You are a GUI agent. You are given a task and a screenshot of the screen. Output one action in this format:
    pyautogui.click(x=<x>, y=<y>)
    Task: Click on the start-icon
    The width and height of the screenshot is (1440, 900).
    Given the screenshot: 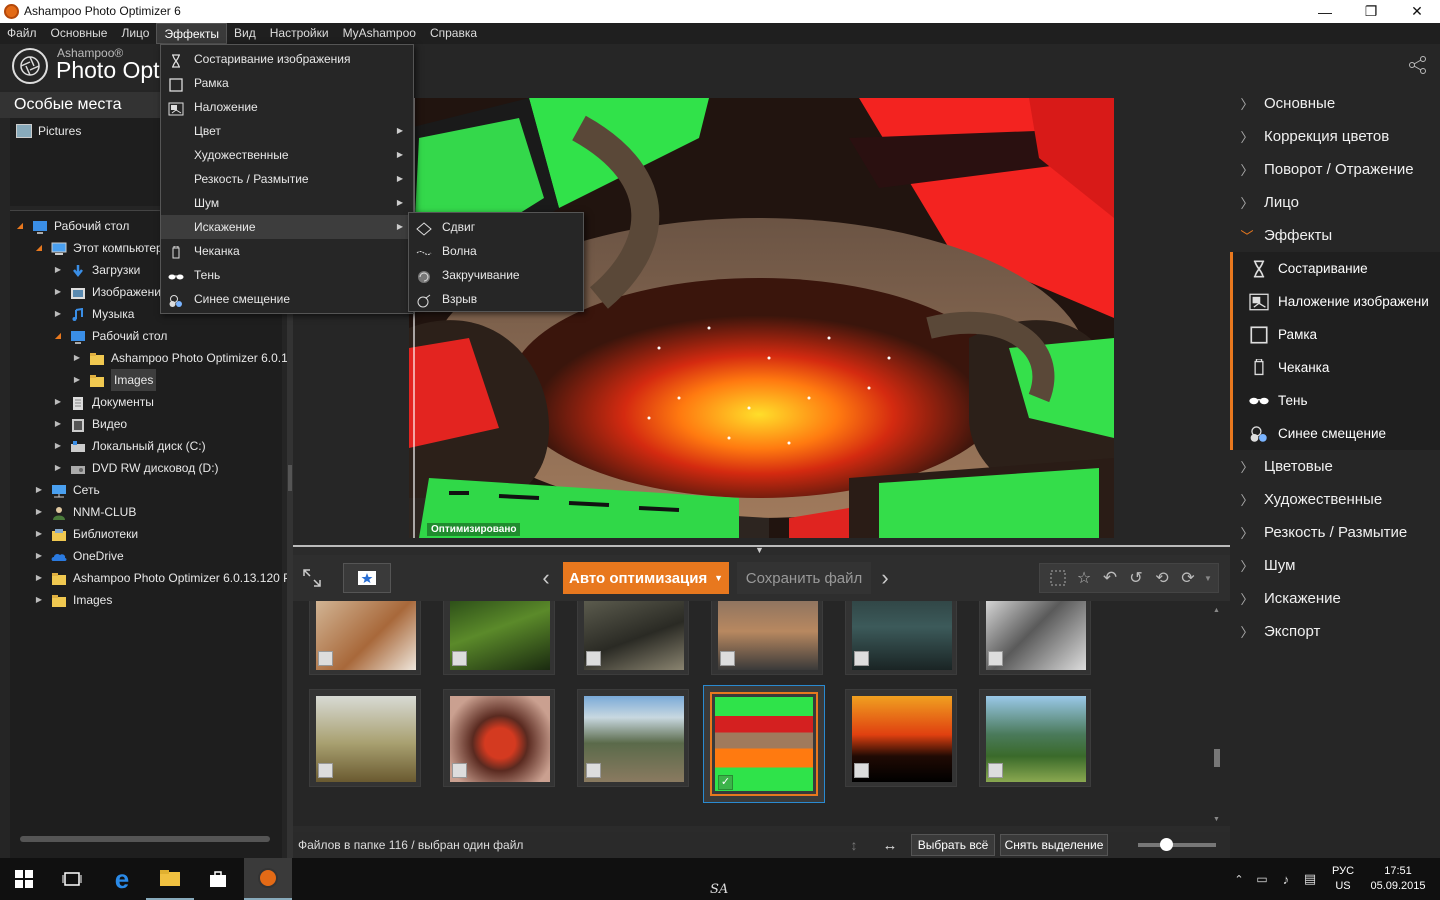 What is the action you would take?
    pyautogui.click(x=24, y=879)
    